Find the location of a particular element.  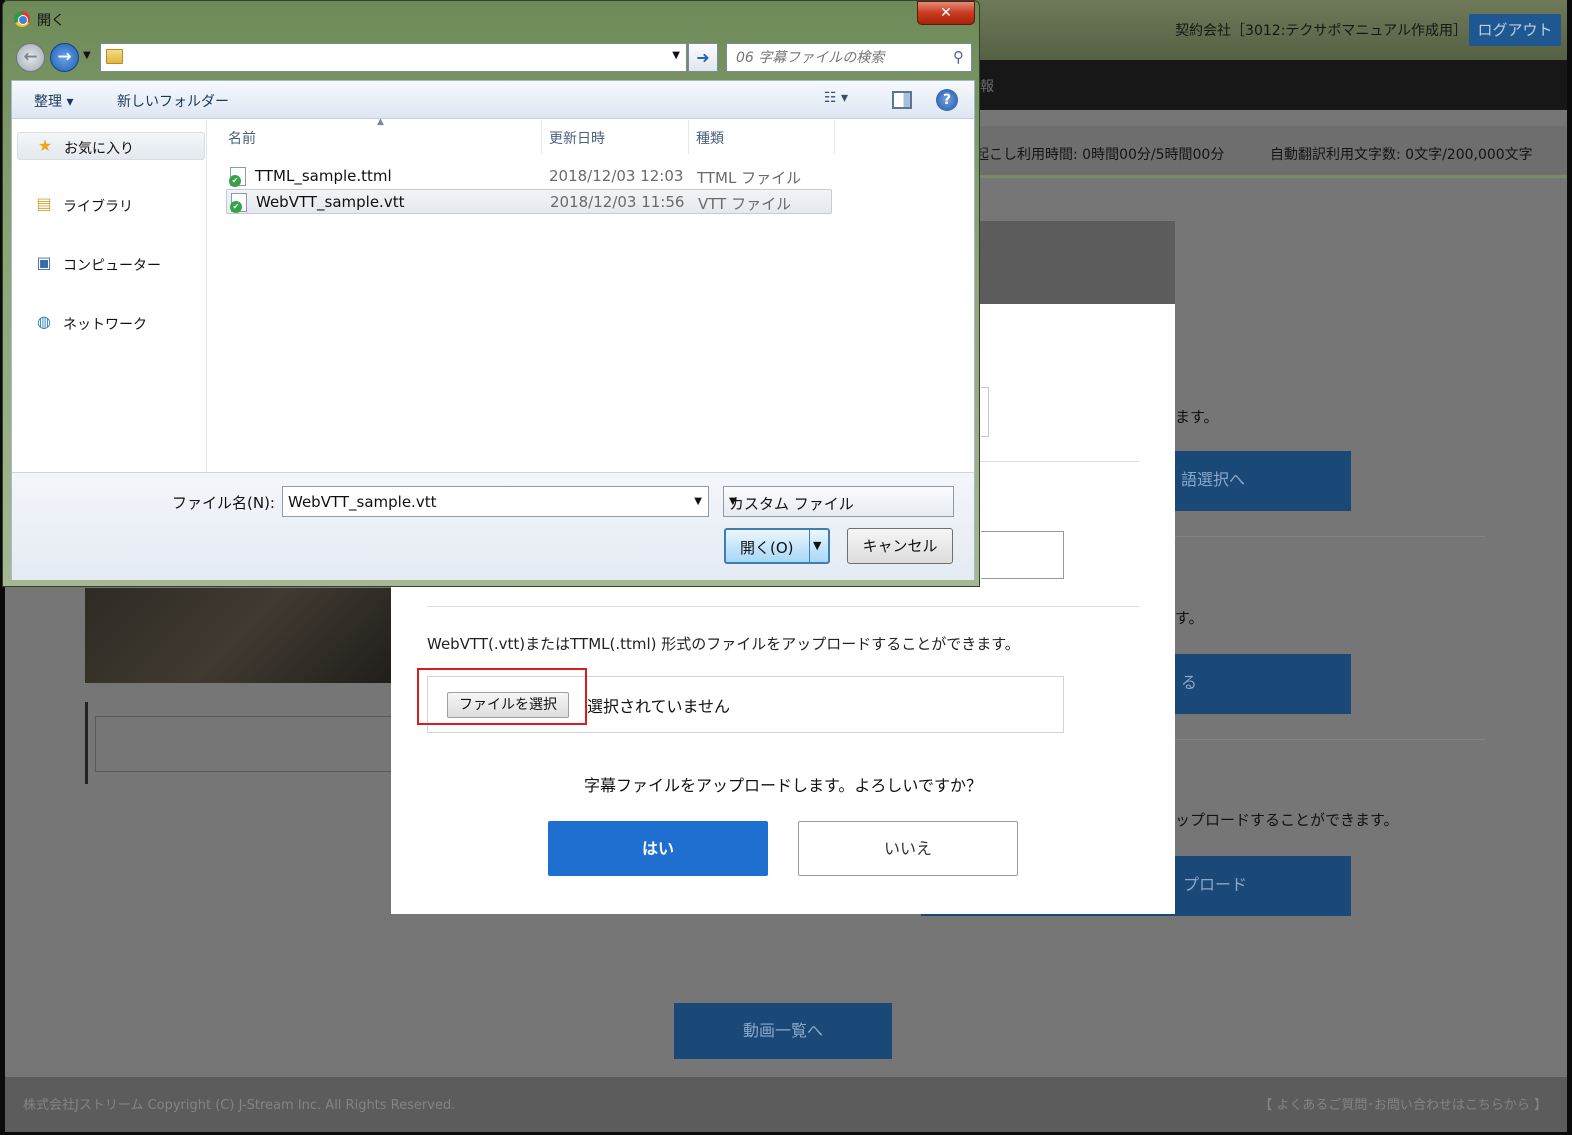

open-button-label: 開く(O) is located at coordinates (767, 548).